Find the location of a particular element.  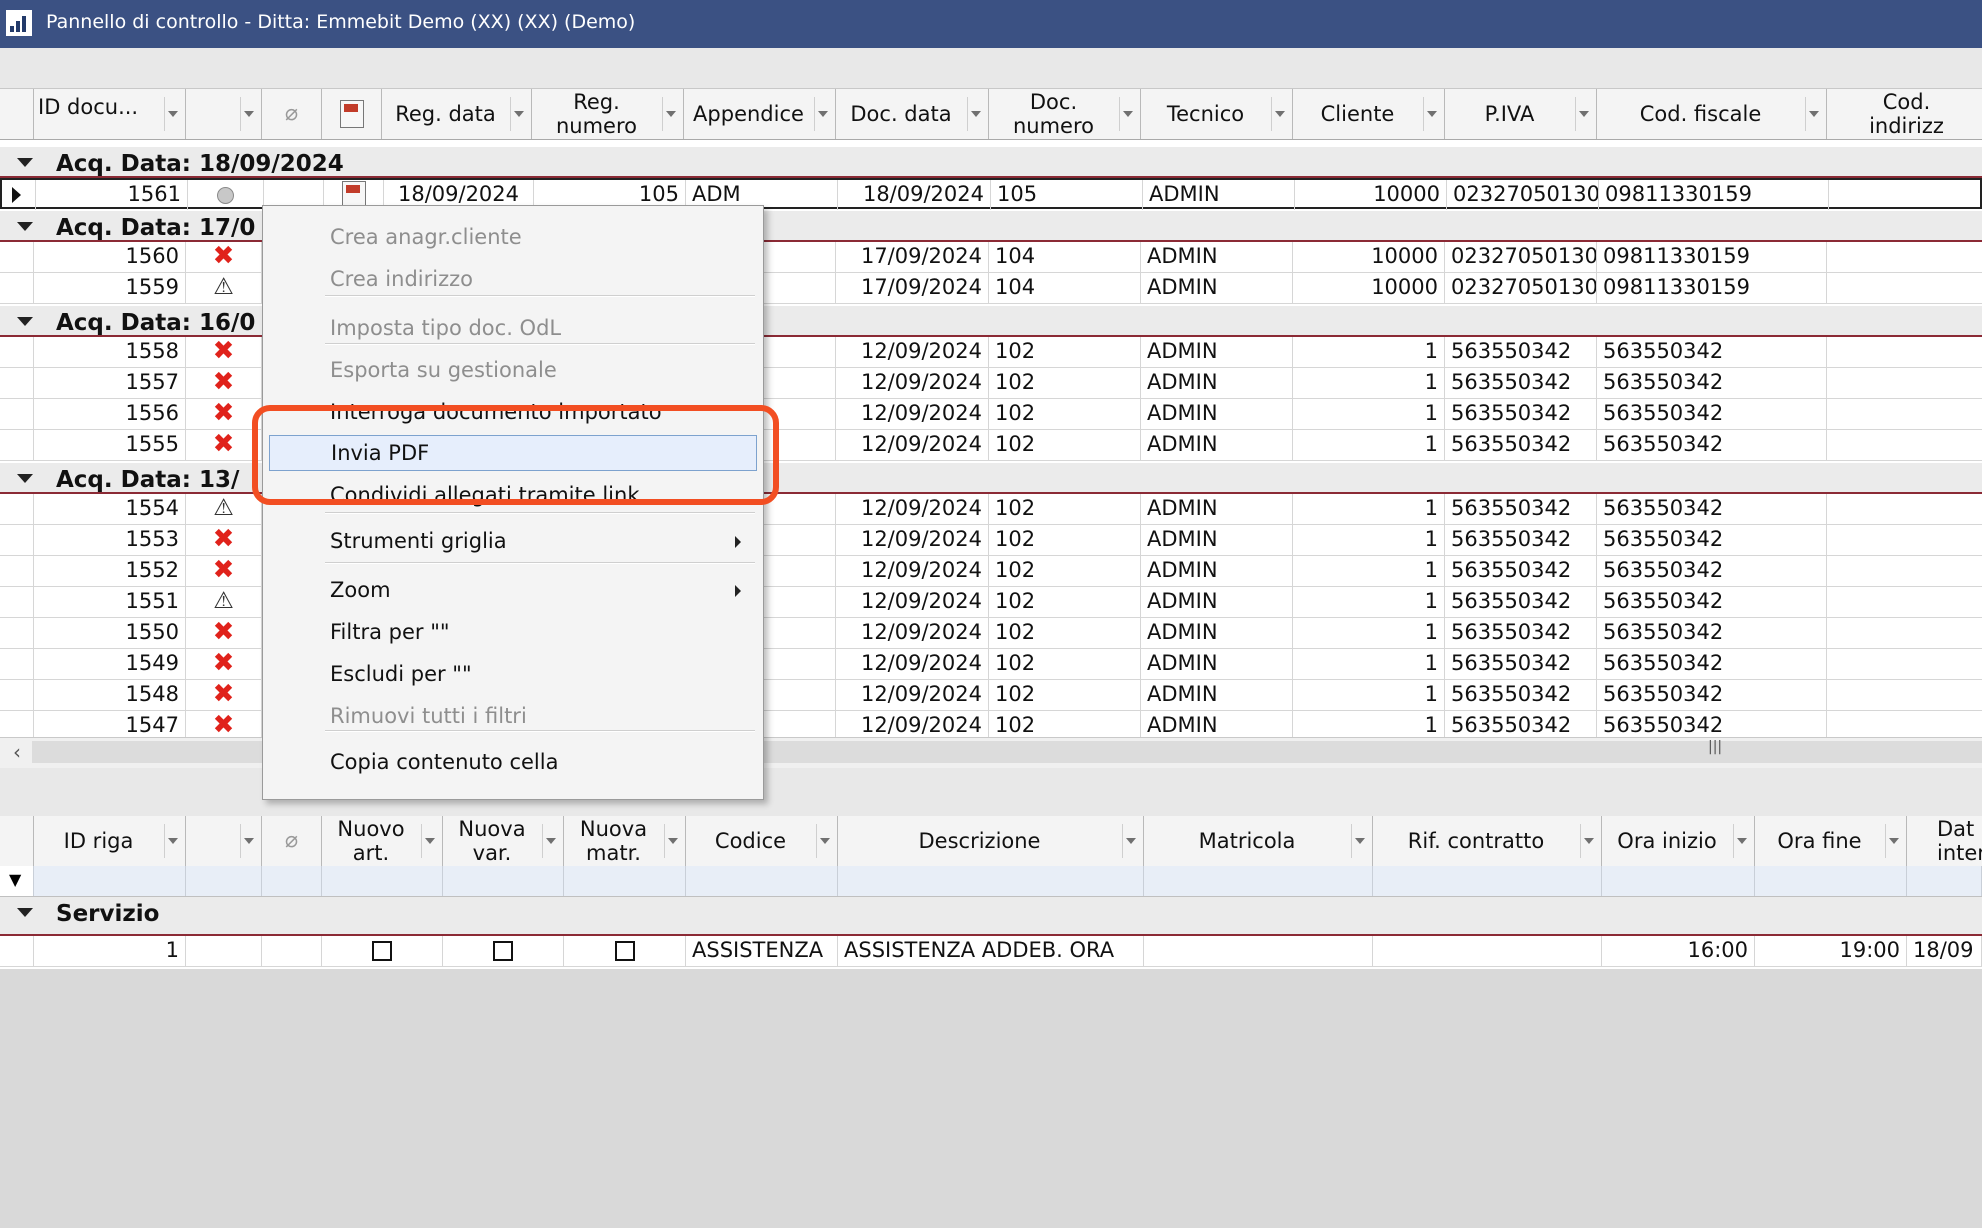

cell-id-doc: 1549 is located at coordinates (110, 664).